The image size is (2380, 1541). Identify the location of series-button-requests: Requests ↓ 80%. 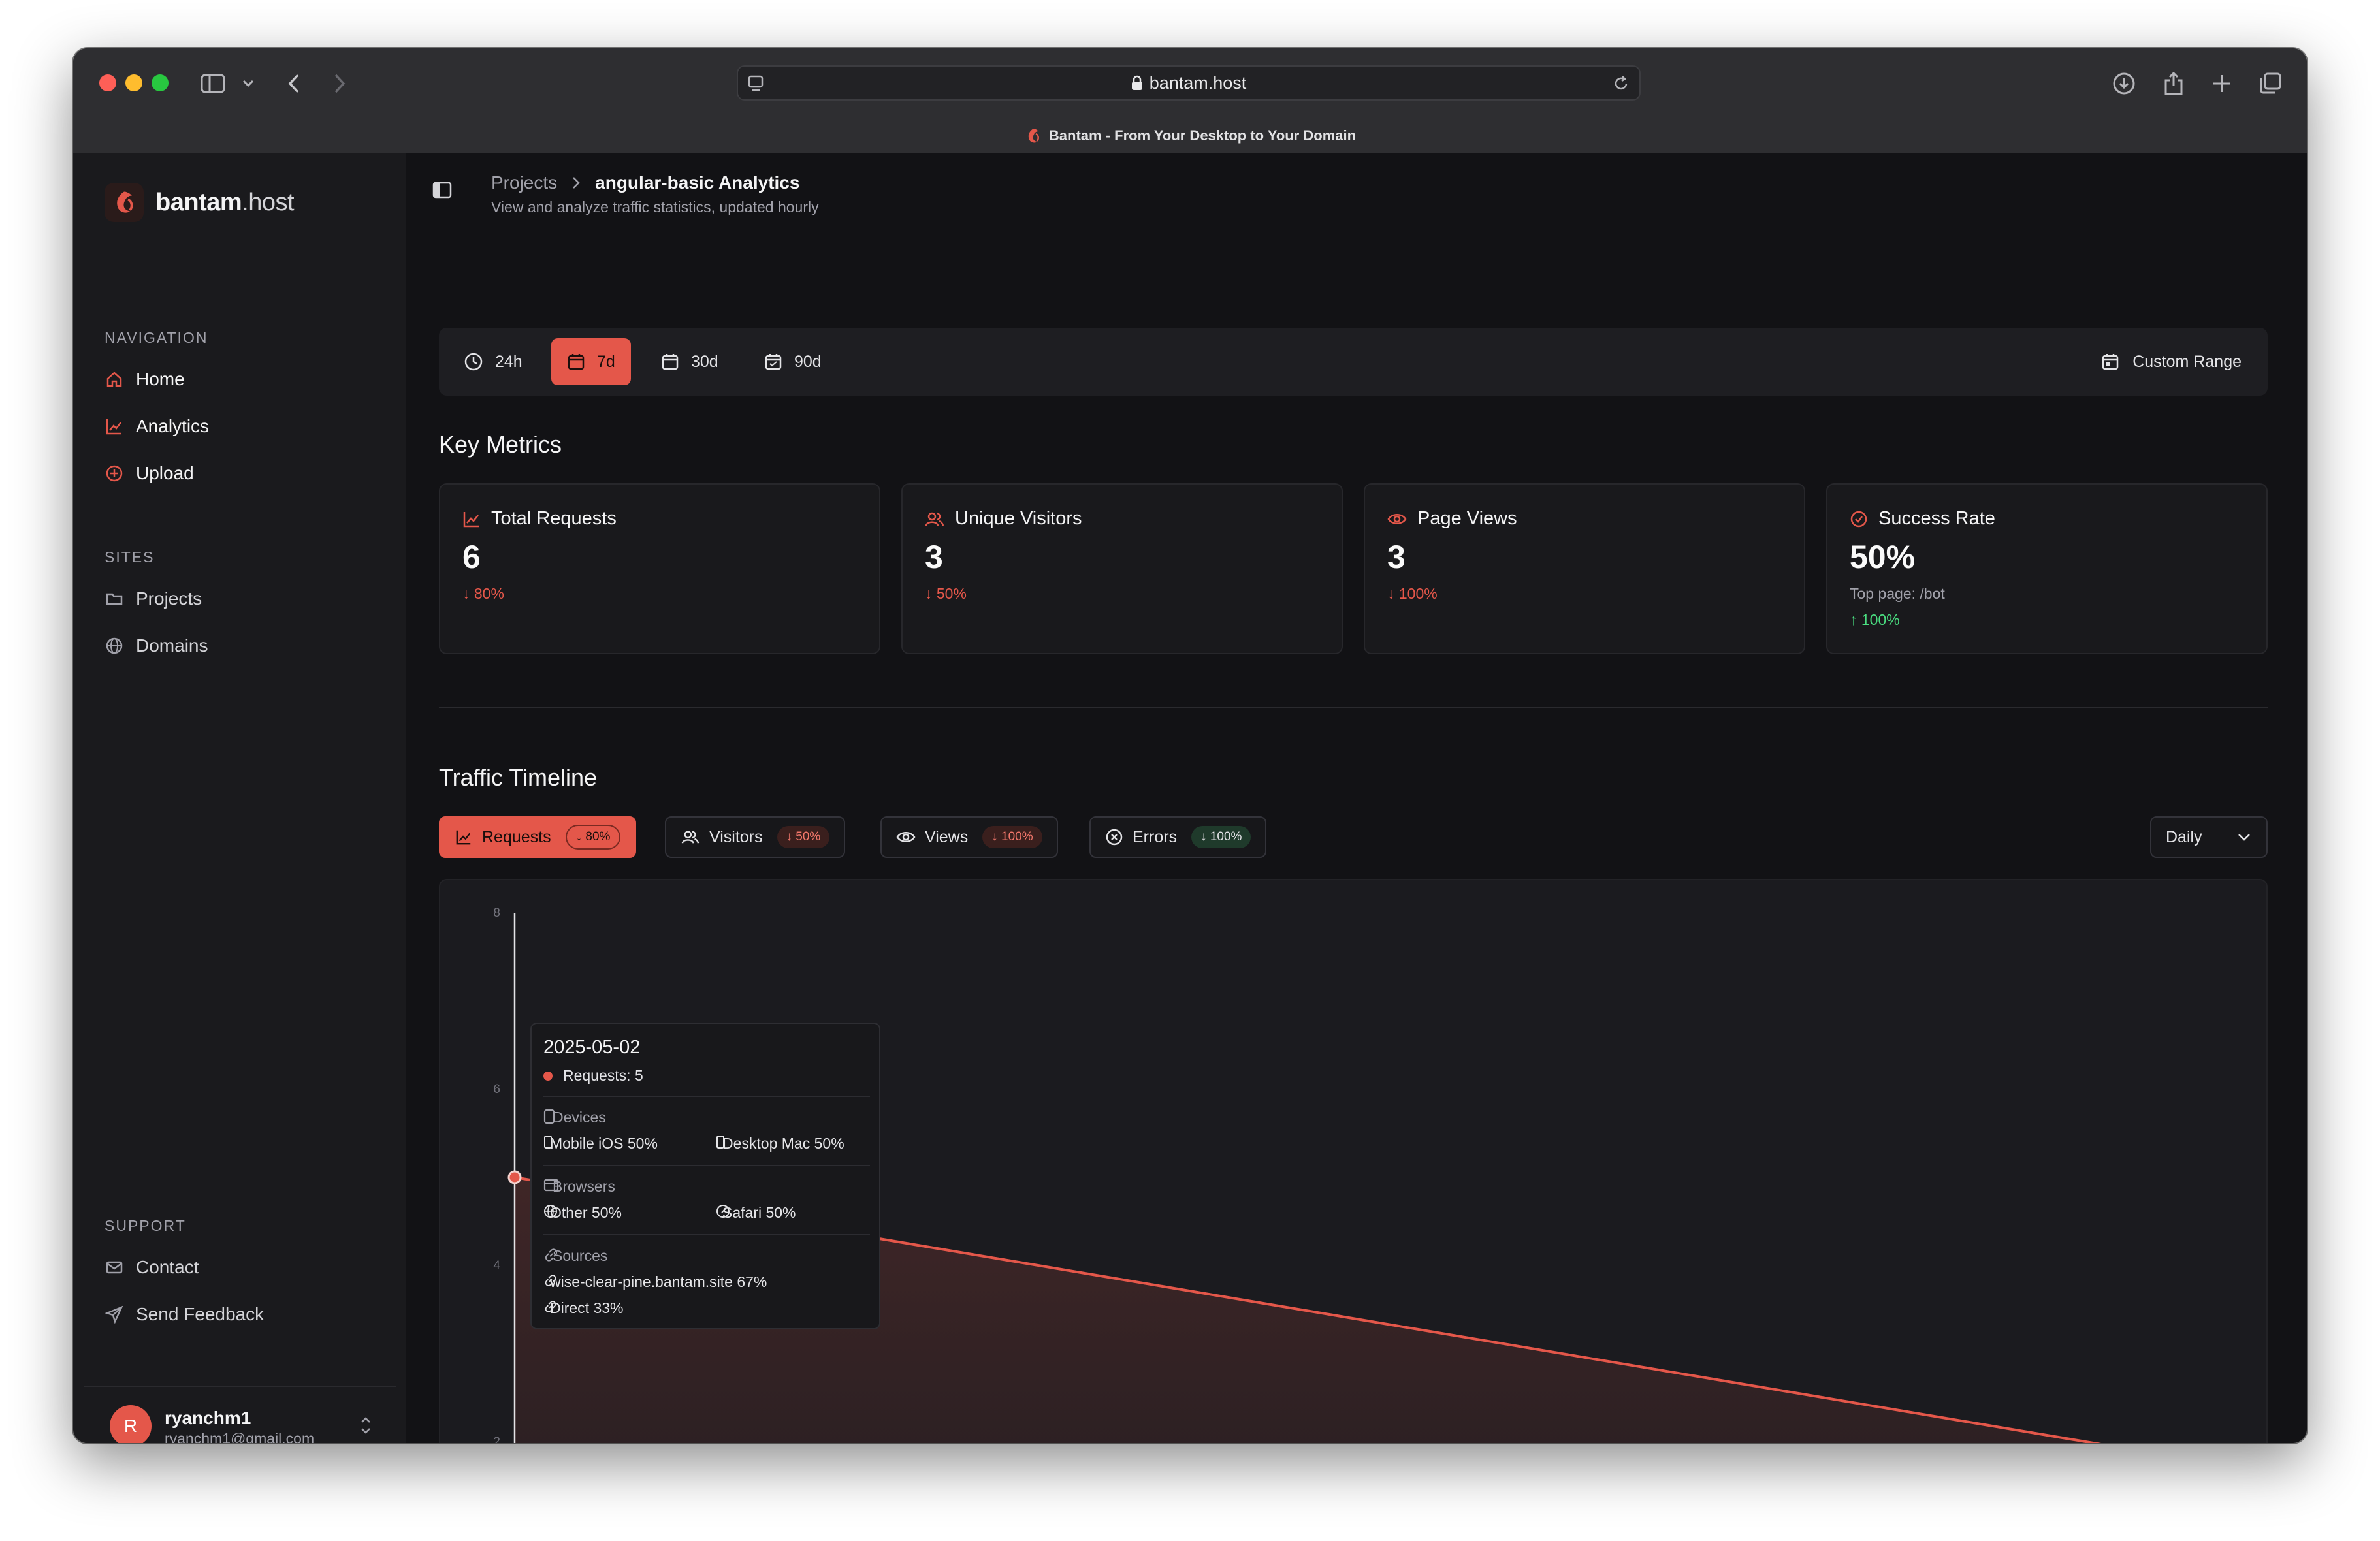
(538, 837).